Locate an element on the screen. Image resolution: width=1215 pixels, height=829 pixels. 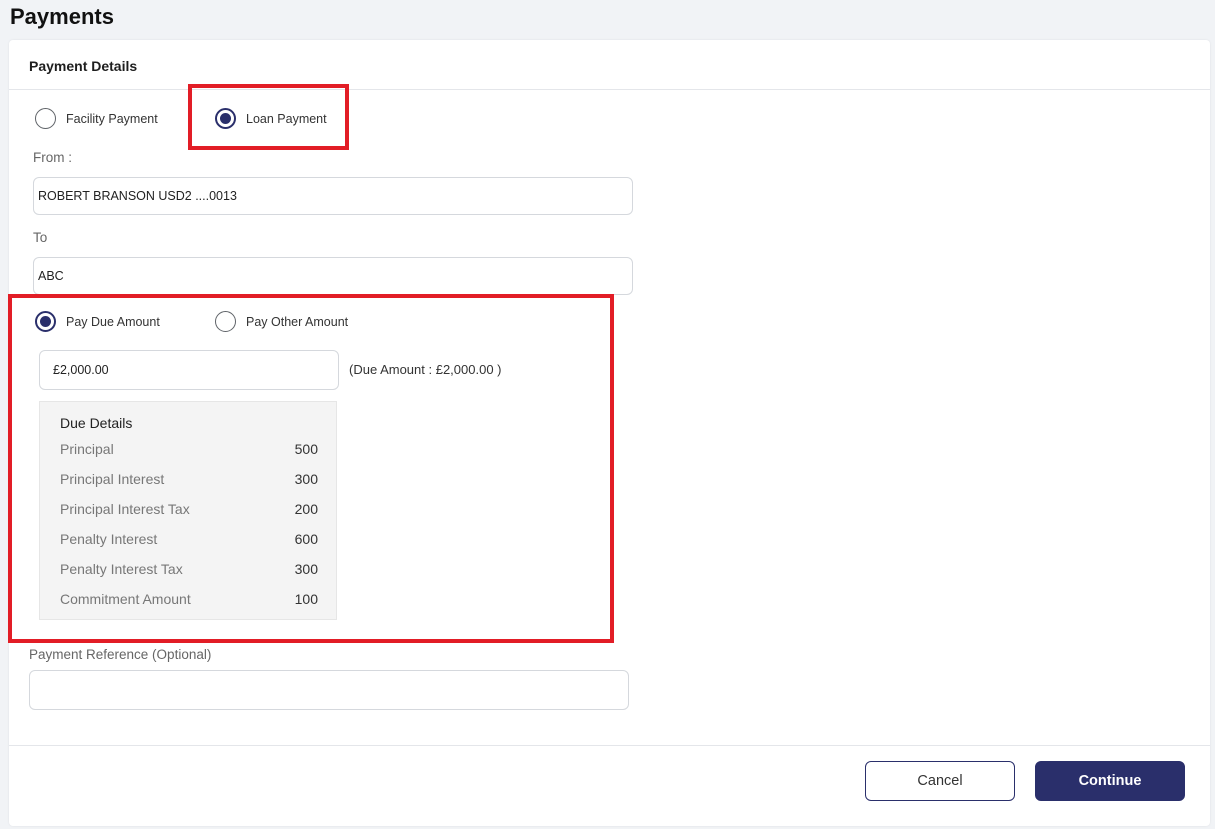
payment-reference-label: Payment Reference (Optional) is located at coordinates (120, 654).